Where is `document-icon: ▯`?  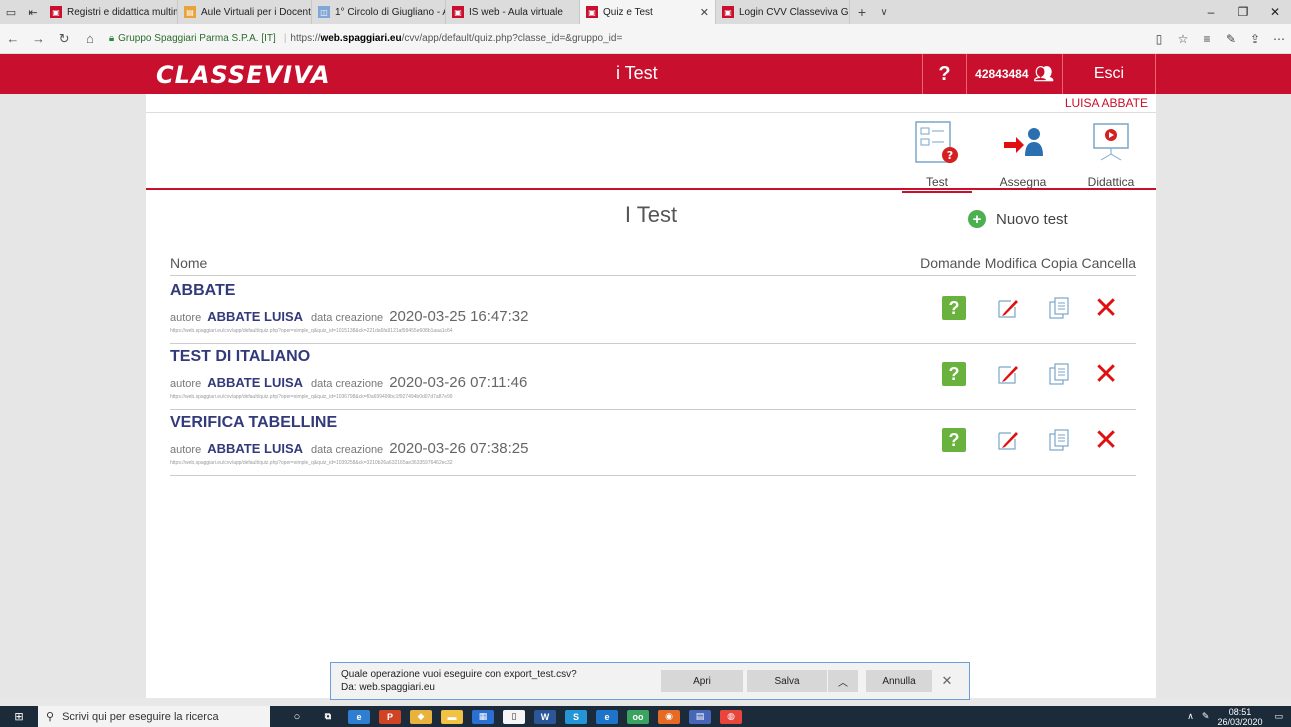 document-icon: ▯ is located at coordinates (514, 716).